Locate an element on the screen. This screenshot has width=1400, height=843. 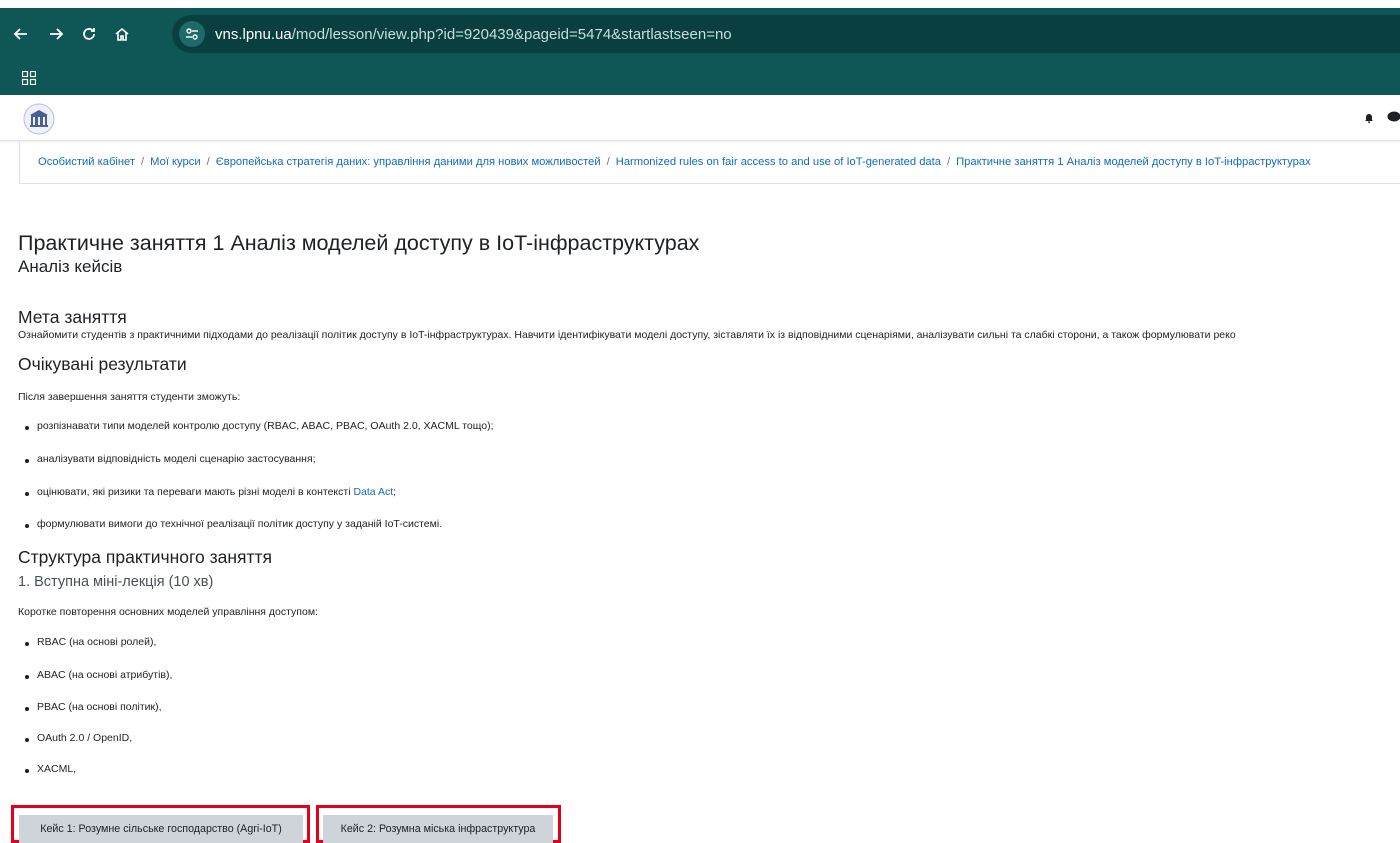
site-info-button is located at coordinates (192, 34).